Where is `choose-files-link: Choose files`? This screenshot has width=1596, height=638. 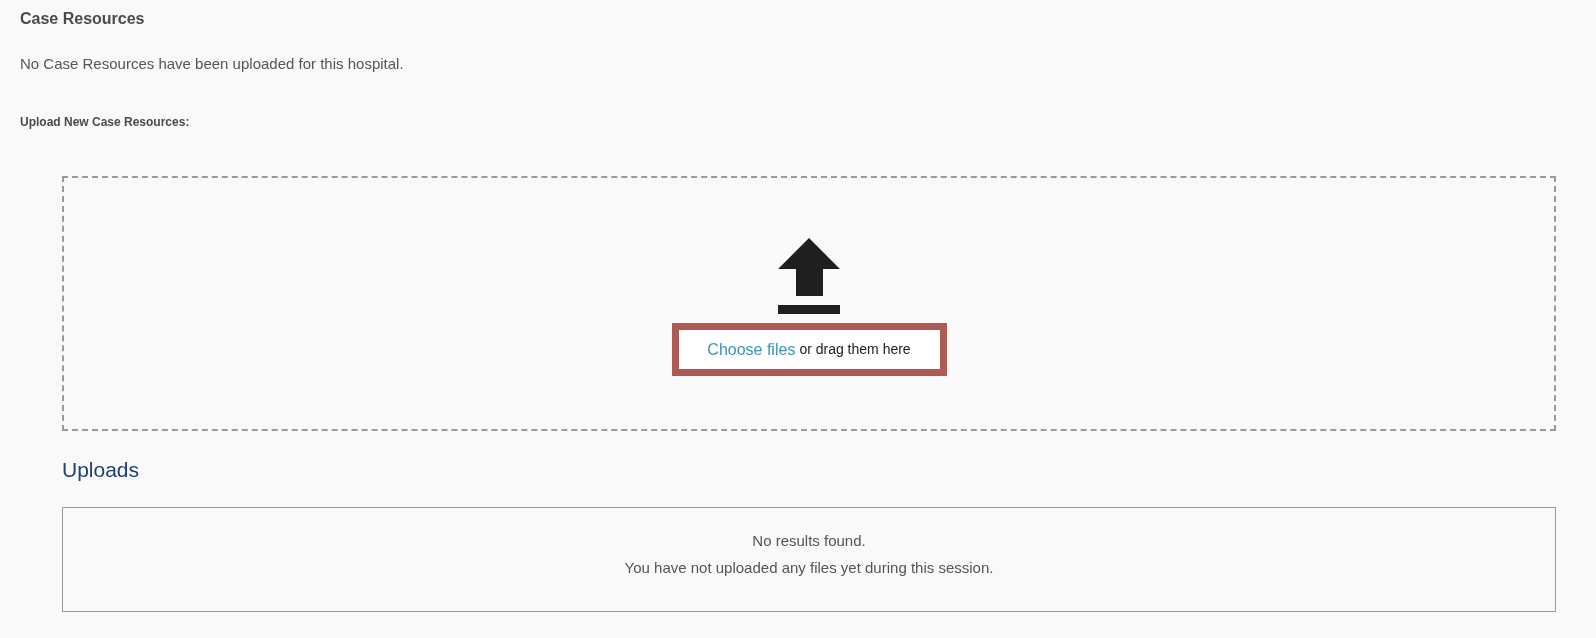 choose-files-link: Choose files is located at coordinates (751, 349).